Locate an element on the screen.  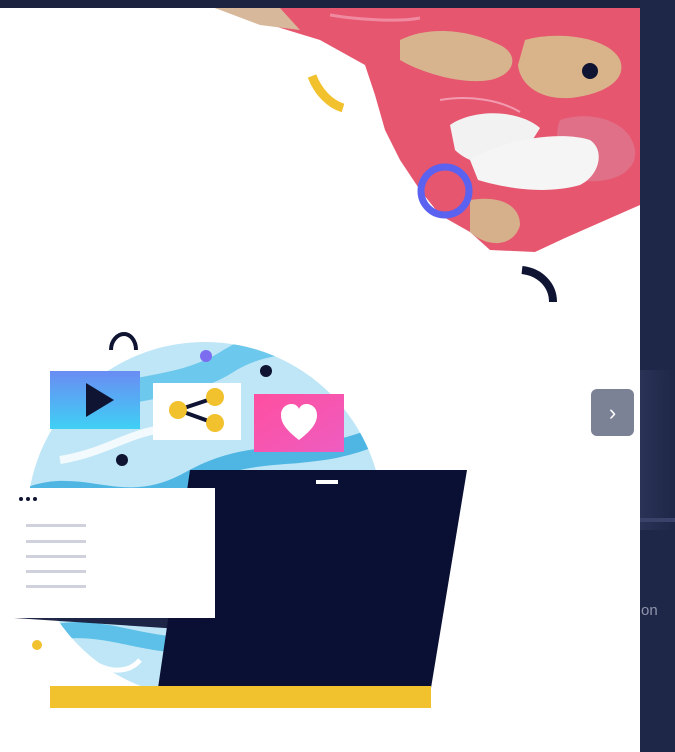
navy-dot-shape is located at coordinates (266, 371).